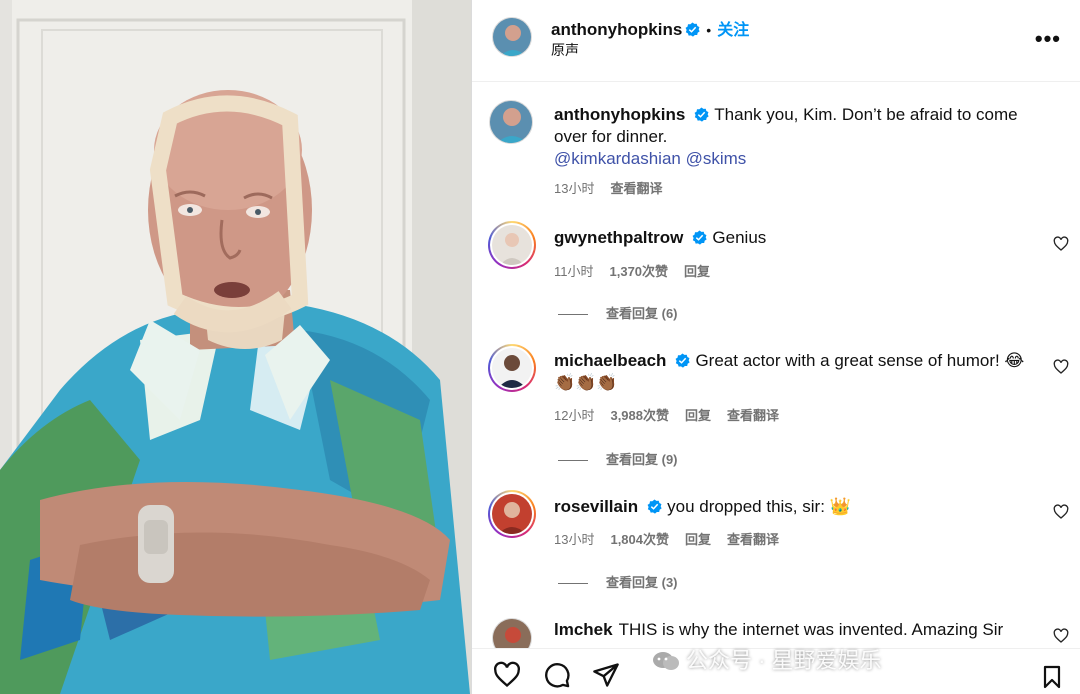 The width and height of the screenshot is (1080, 694). What do you see at coordinates (674, 414) in the screenshot?
I see `comment-meta: 12小时 3,988次赞 回复 查看翻译` at bounding box center [674, 414].